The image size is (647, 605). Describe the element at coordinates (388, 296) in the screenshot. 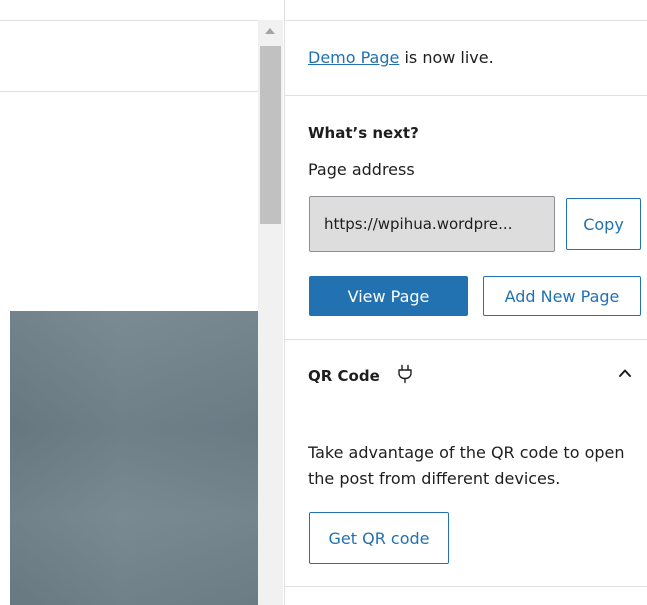

I see `view-page-button: View Page` at that location.